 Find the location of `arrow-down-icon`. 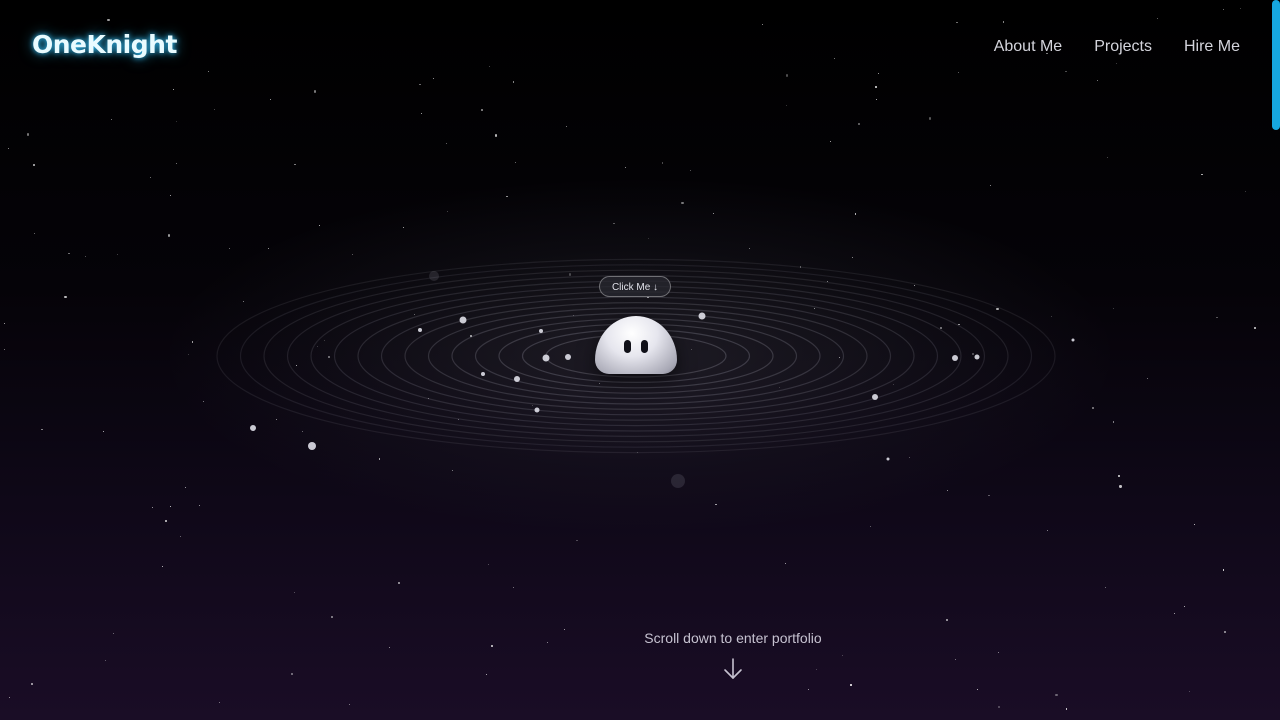

arrow-down-icon is located at coordinates (733, 669).